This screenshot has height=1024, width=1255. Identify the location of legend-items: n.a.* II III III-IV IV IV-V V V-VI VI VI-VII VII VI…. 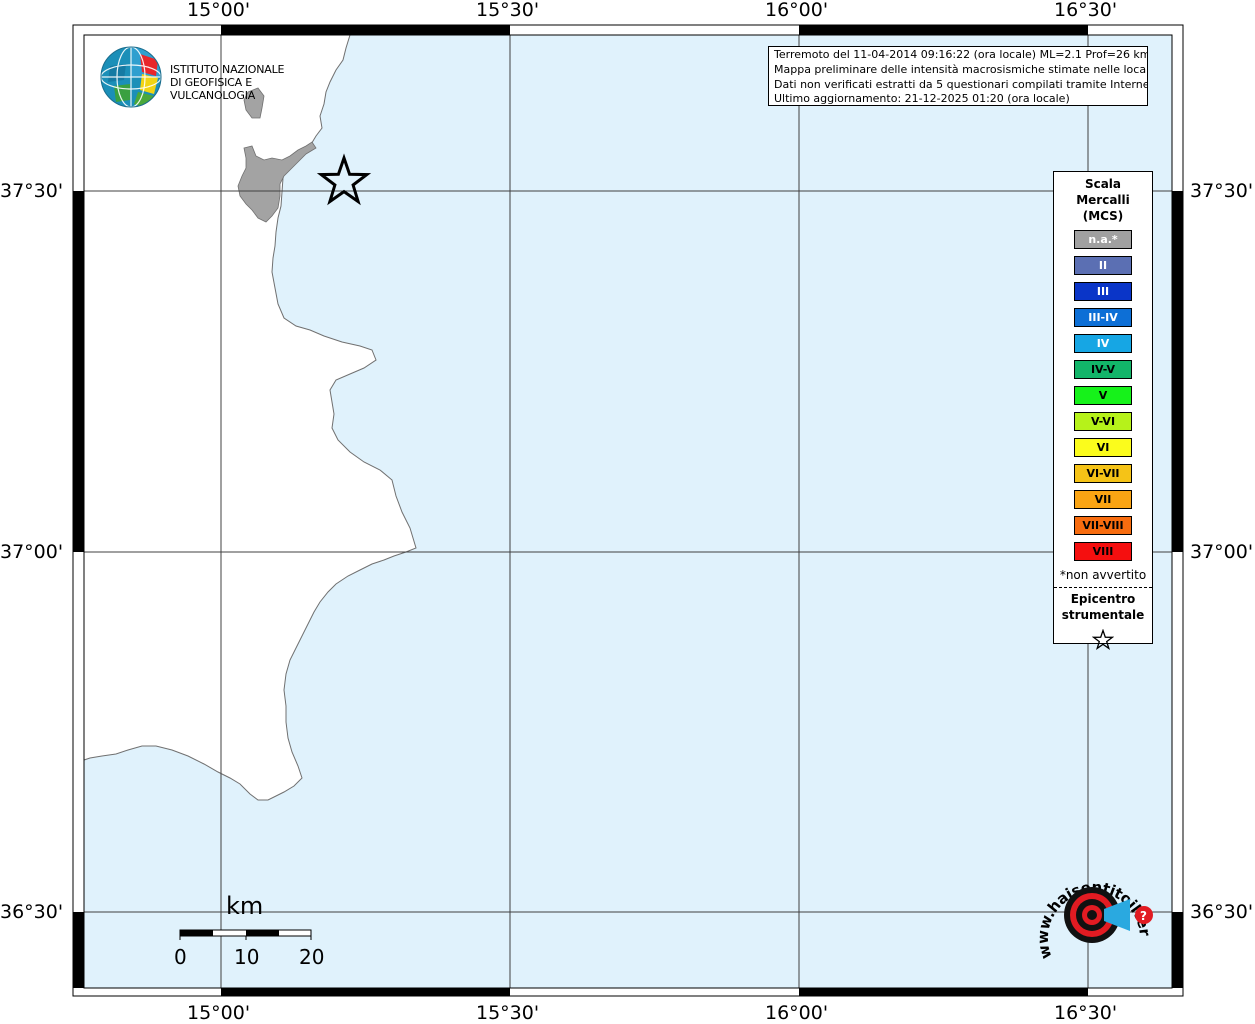
(1103, 395).